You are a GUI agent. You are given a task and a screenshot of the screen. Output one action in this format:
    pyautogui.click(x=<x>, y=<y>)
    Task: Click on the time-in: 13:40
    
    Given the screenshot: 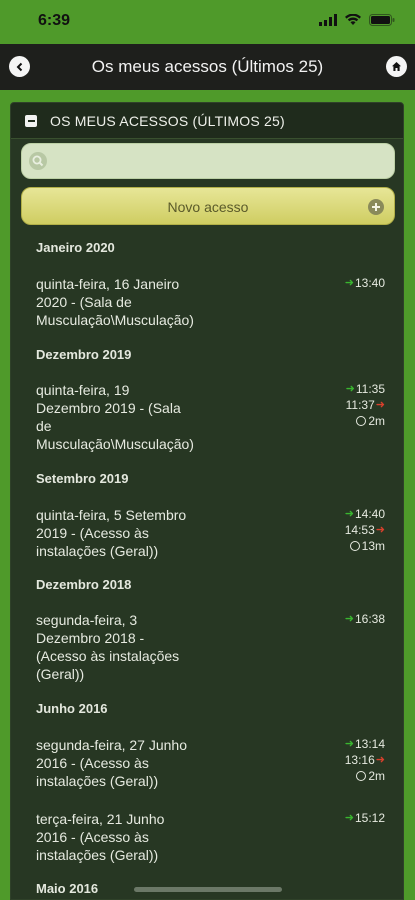 What is the action you would take?
    pyautogui.click(x=369, y=283)
    